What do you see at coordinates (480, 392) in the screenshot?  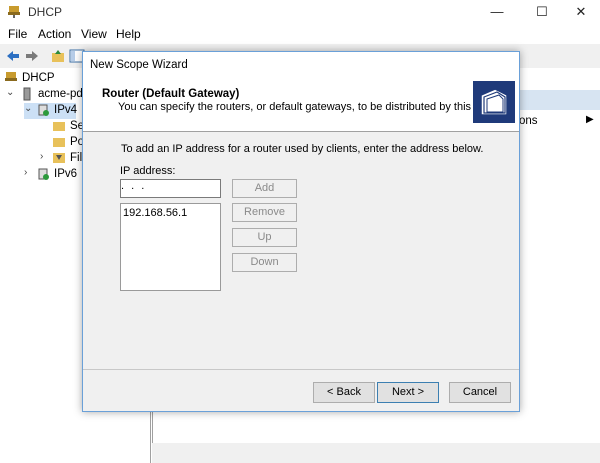 I see `cancel-button: Cancel` at bounding box center [480, 392].